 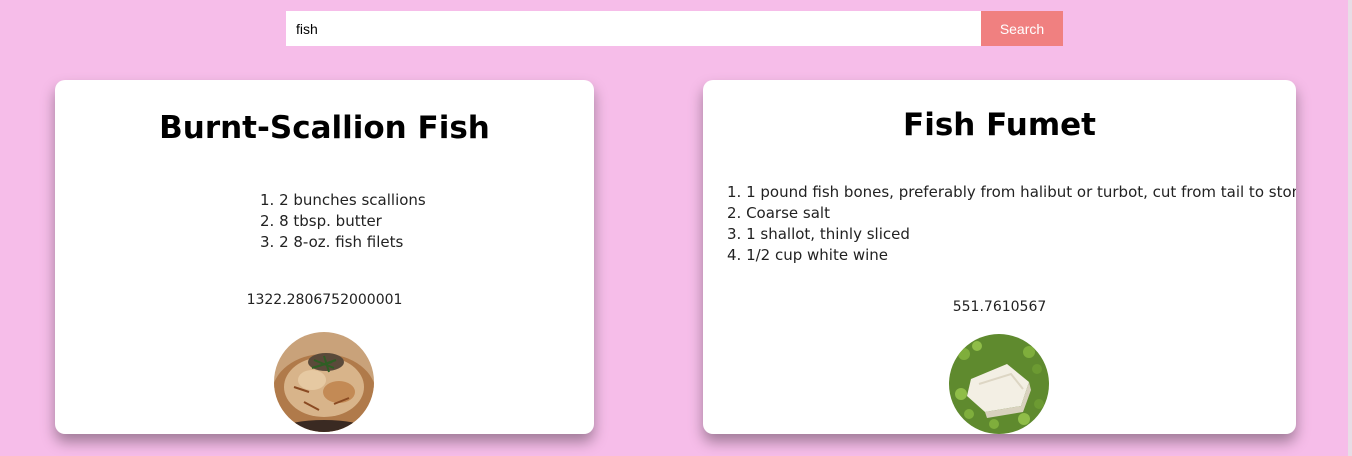 I want to click on ingredient-item: 2. 8 tbsp. butter, so click(x=321, y=221).